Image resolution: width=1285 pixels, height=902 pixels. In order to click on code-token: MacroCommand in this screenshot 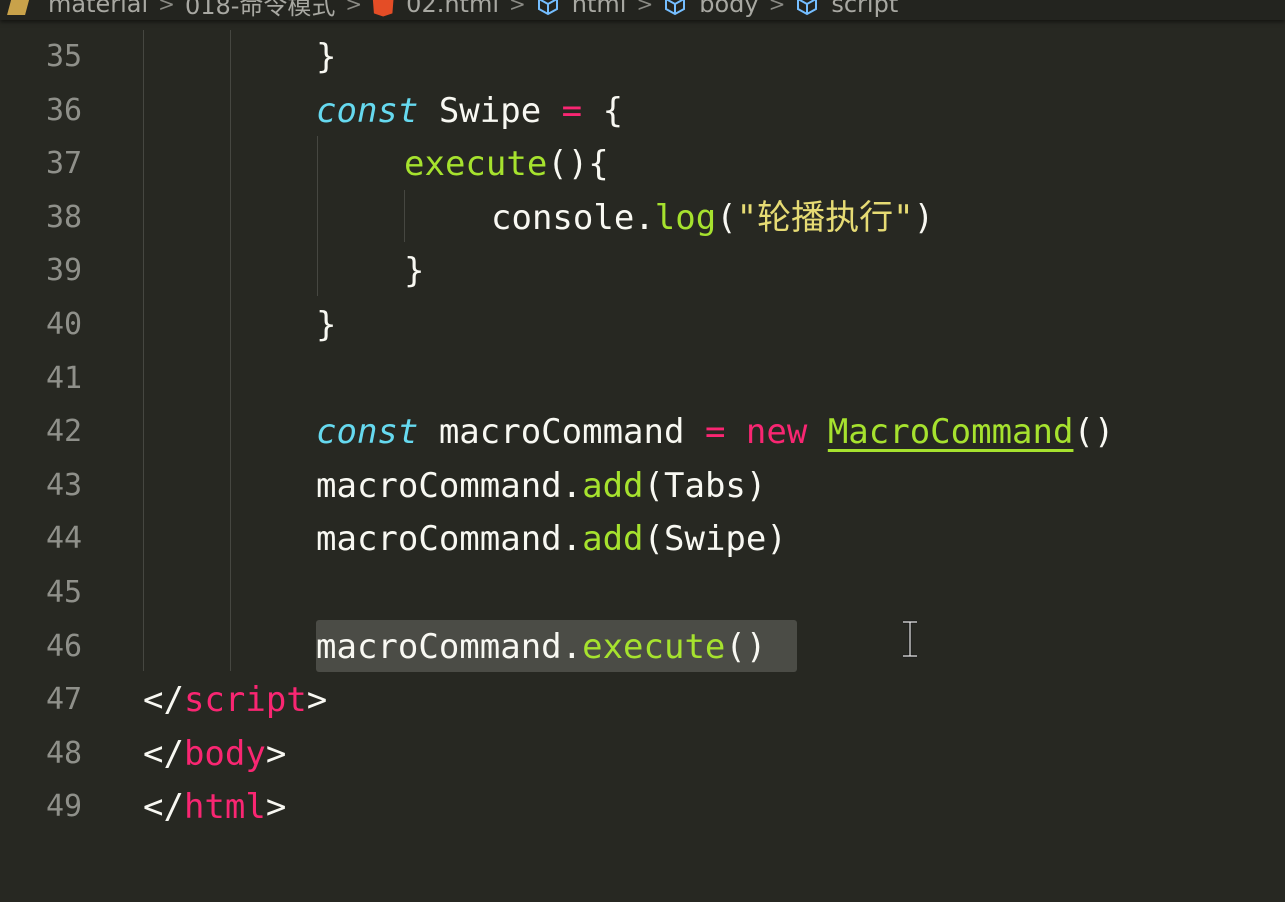, I will do `click(950, 432)`.